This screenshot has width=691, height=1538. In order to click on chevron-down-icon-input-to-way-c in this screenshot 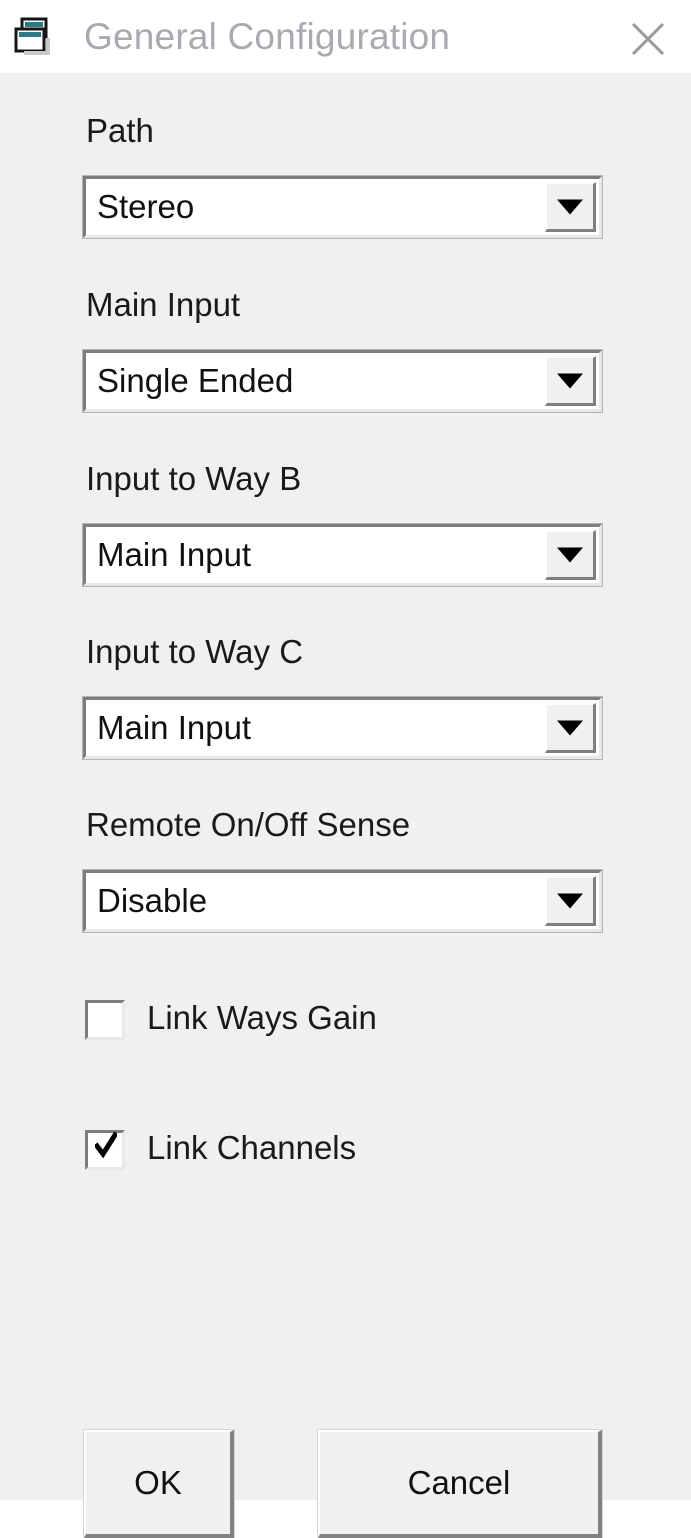, I will do `click(570, 728)`.